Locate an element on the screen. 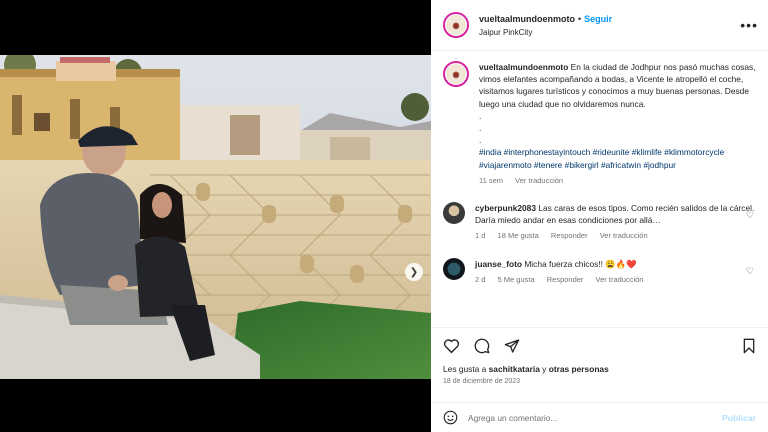 This screenshot has width=768, height=432. share-send-icon is located at coordinates (512, 346).